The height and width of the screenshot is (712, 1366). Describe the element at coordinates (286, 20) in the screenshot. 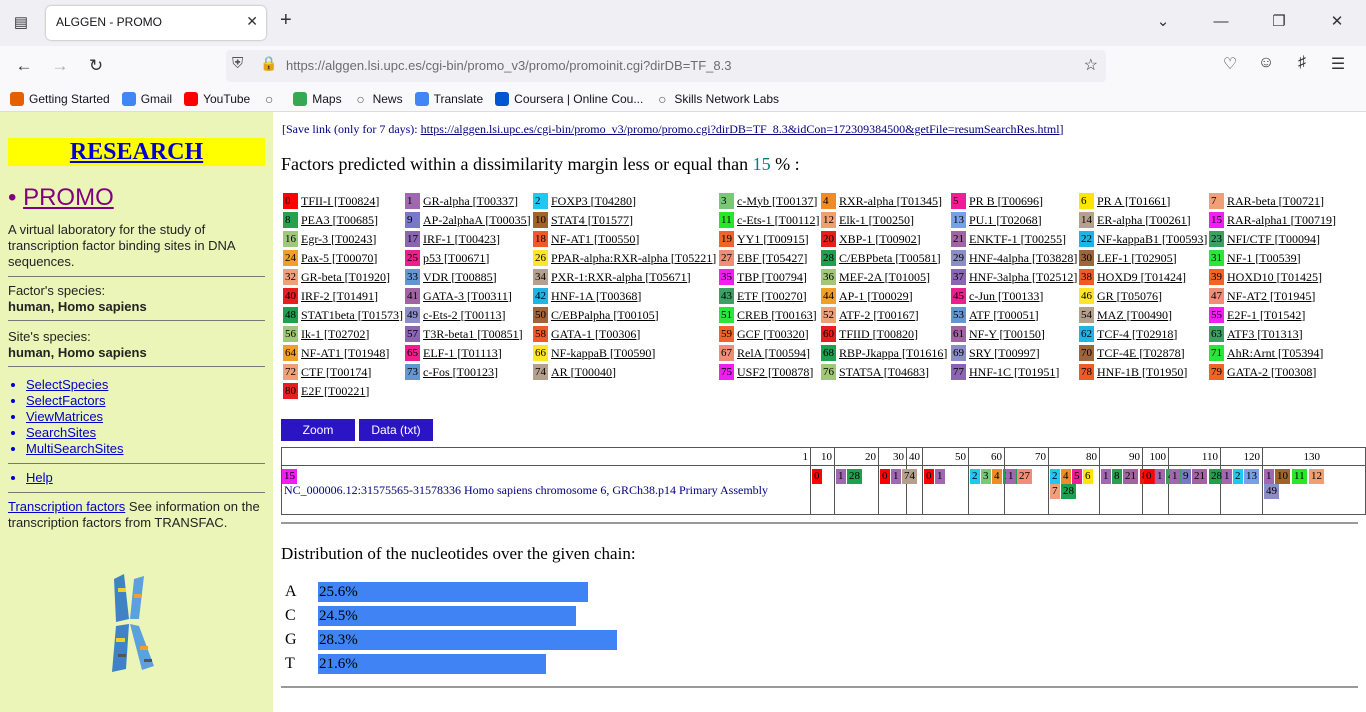

I see `new-tab-icon: +` at that location.